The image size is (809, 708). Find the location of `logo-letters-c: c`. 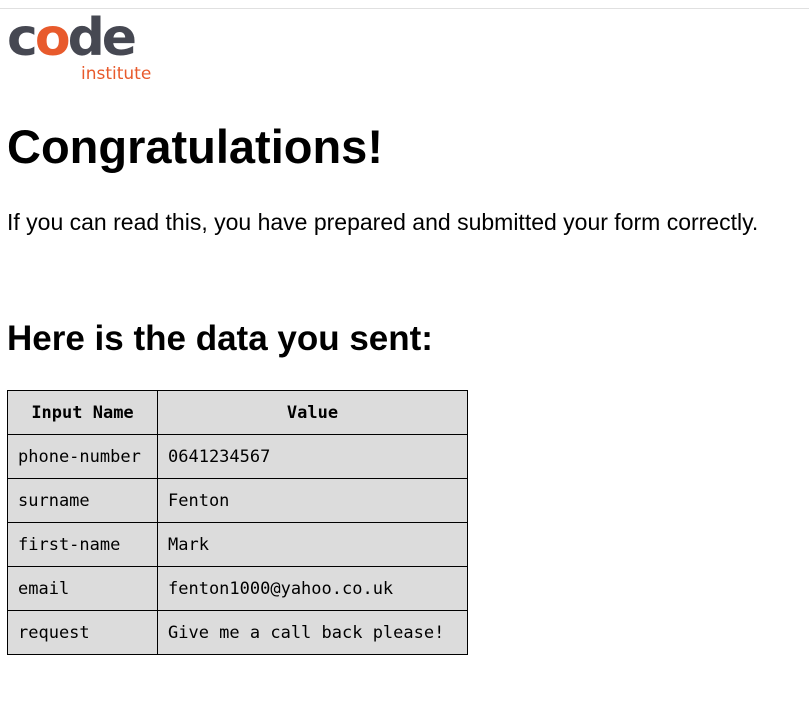

logo-letters-c: c is located at coordinates (22, 38).